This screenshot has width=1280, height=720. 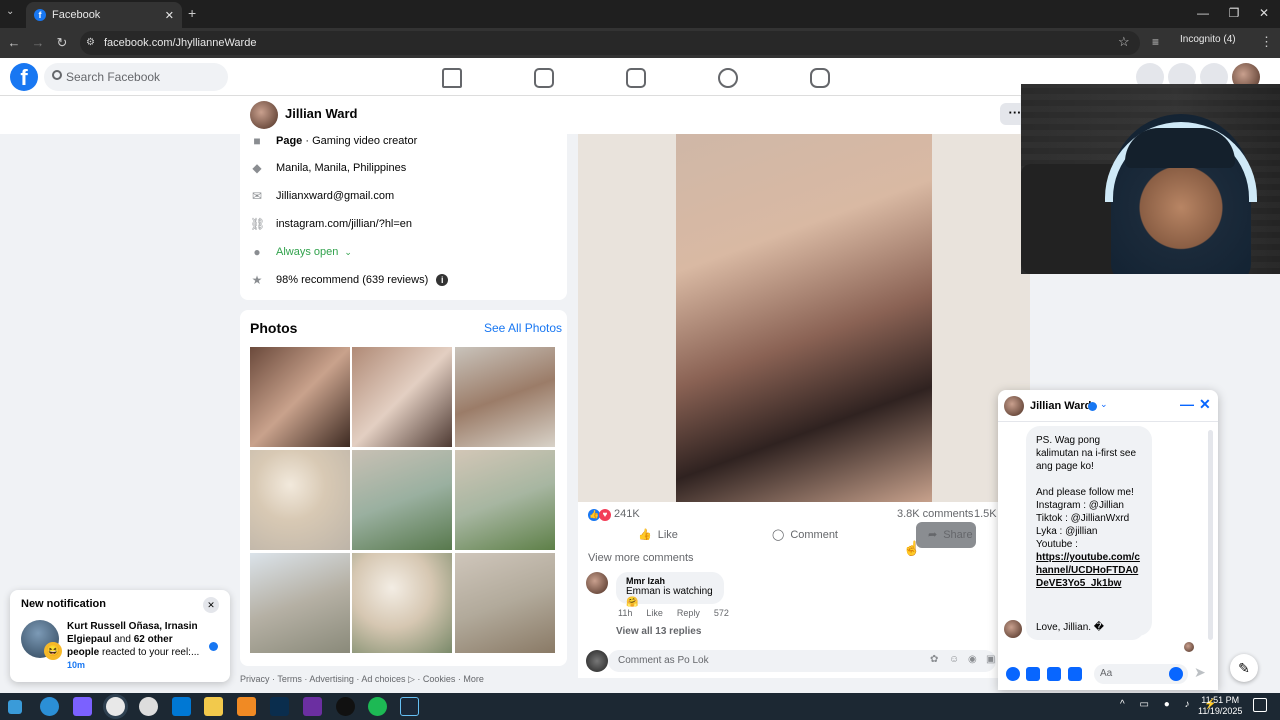 I want to click on groups-icon, so click(x=728, y=78).